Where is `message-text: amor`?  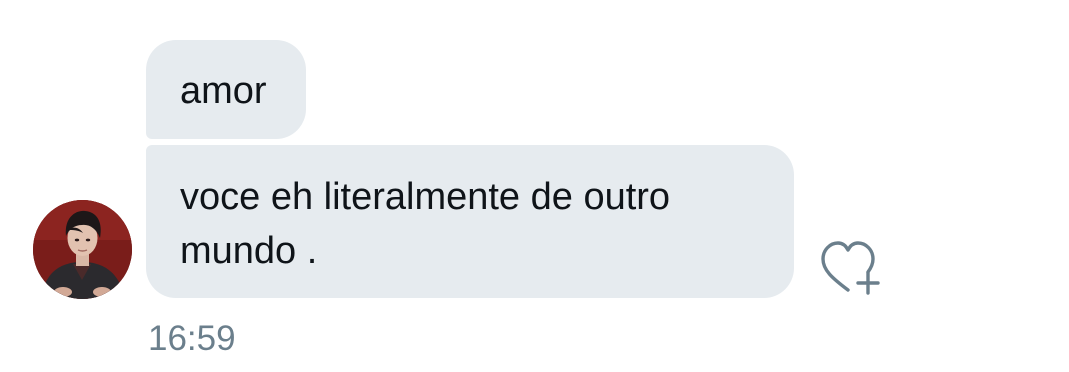 message-text: amor is located at coordinates (223, 91).